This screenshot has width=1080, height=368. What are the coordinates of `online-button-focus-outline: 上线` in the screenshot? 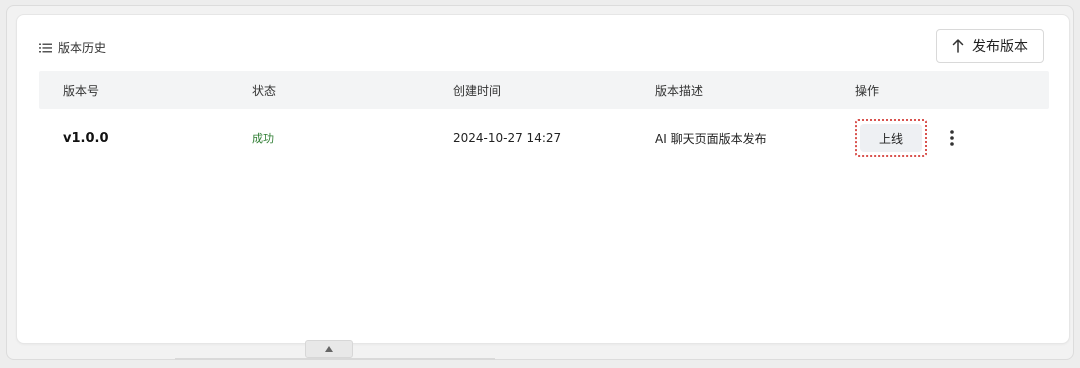 It's located at (891, 138).